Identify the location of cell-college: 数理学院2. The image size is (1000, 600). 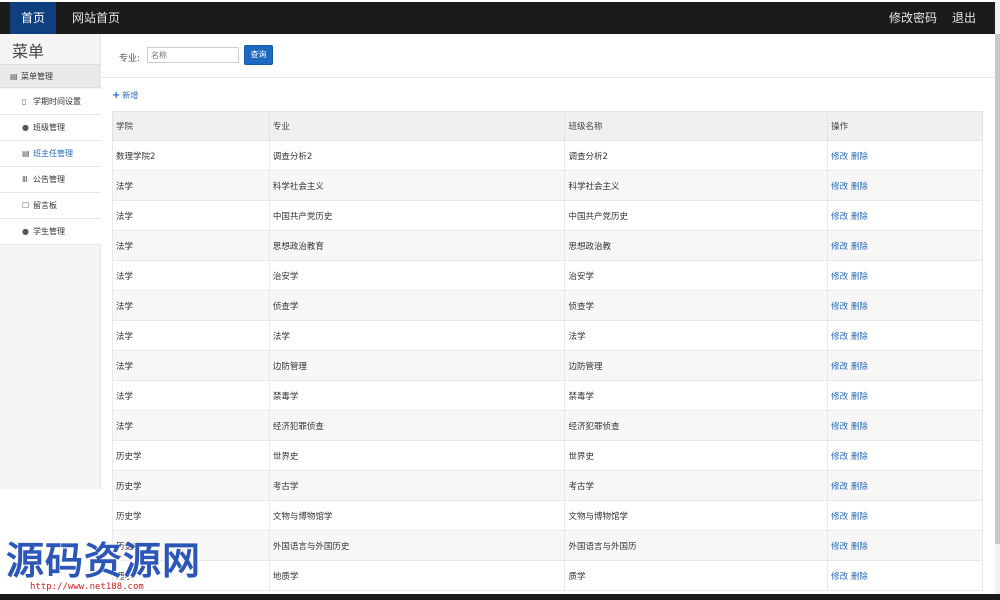
(191, 155).